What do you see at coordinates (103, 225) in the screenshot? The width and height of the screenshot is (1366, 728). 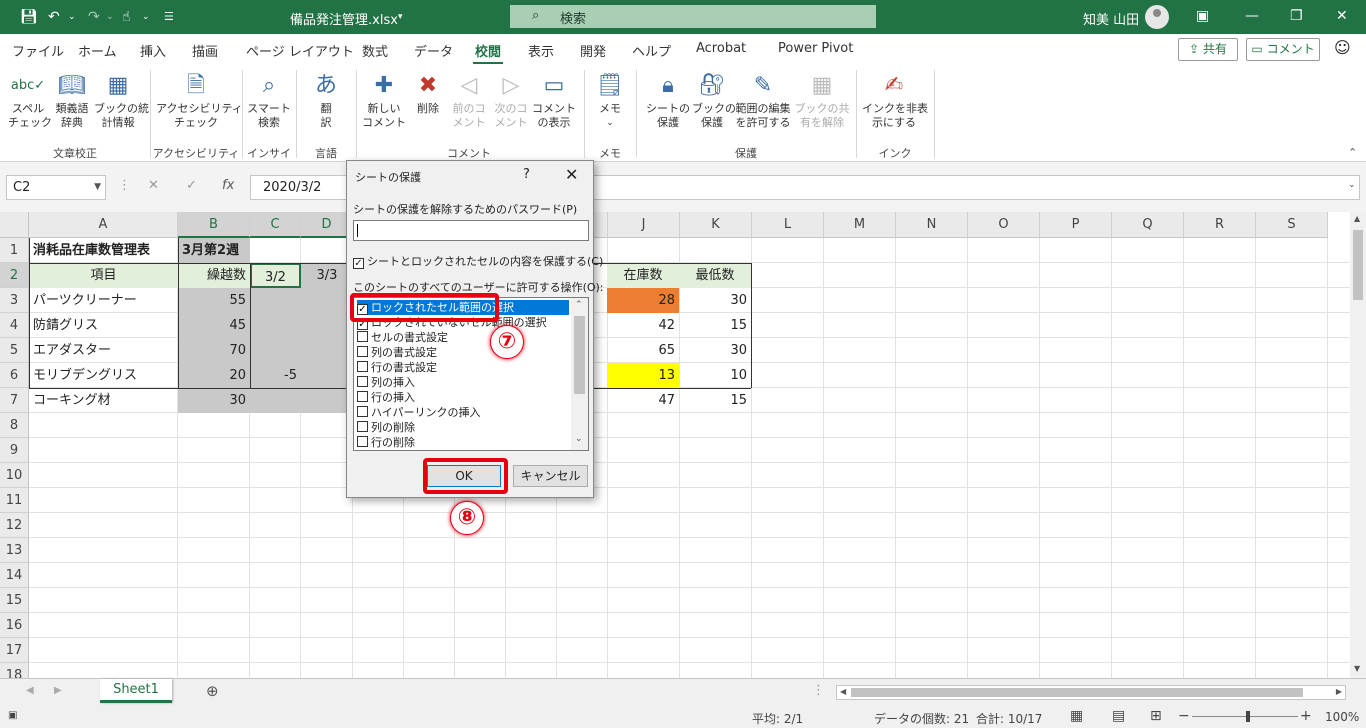 I see `column-header-a: A` at bounding box center [103, 225].